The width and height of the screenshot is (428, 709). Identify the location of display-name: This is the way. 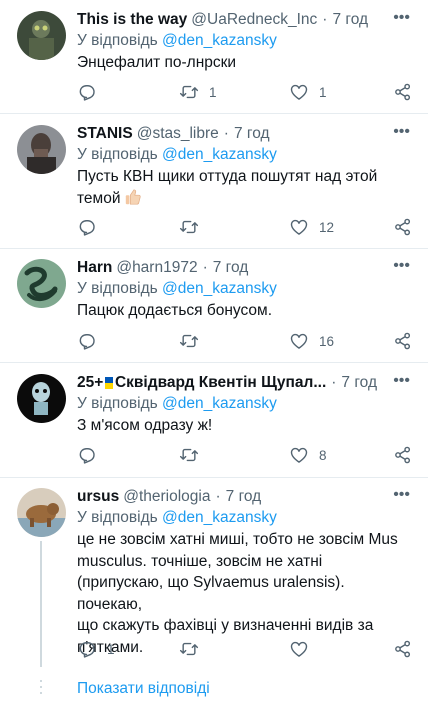
(132, 20).